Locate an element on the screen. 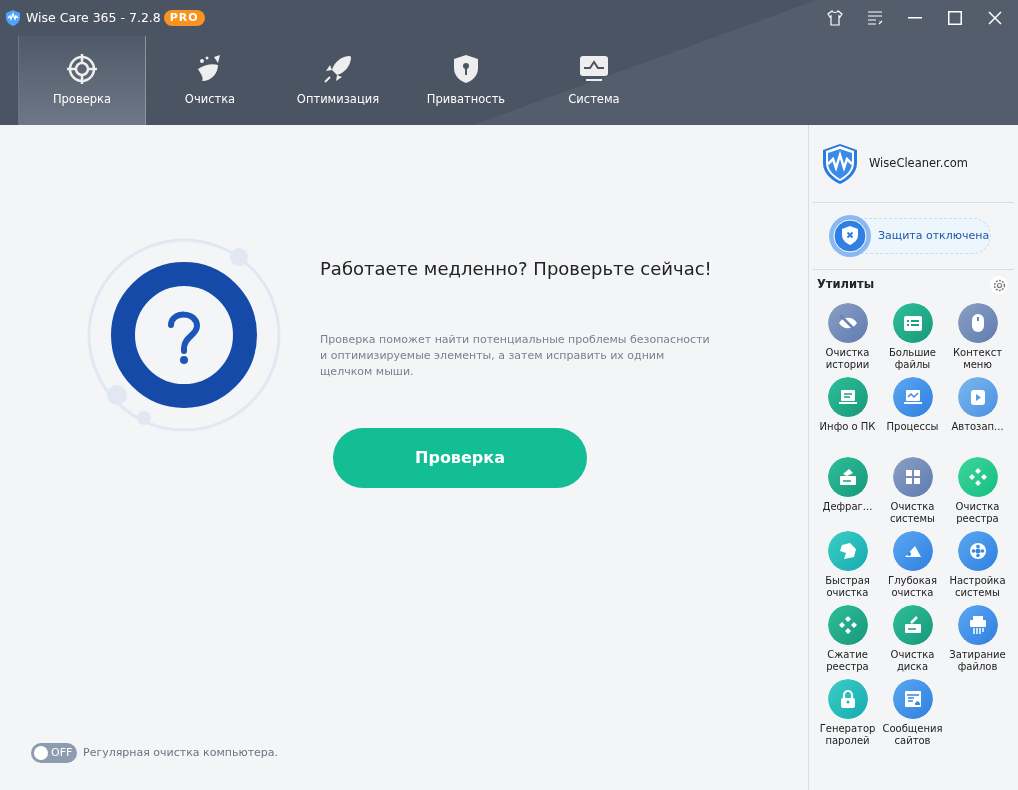  play-icon is located at coordinates (977, 397).